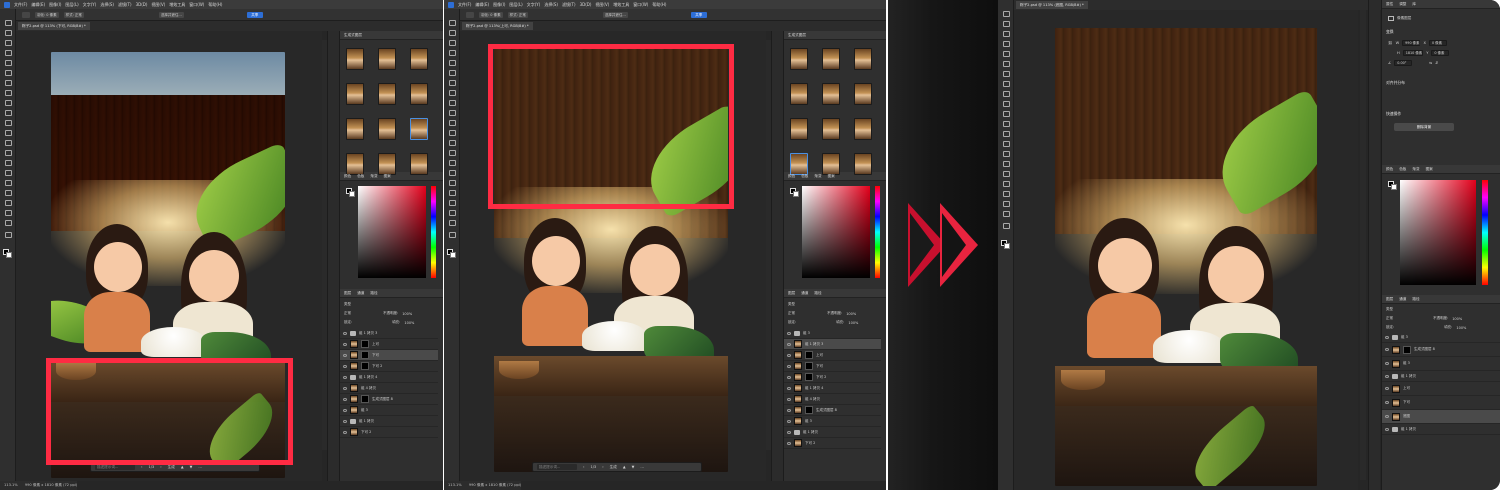 This screenshot has height=490, width=1500. Describe the element at coordinates (1441, 81) in the screenshot. I see `align-section-title: 对齐并分布` at that location.